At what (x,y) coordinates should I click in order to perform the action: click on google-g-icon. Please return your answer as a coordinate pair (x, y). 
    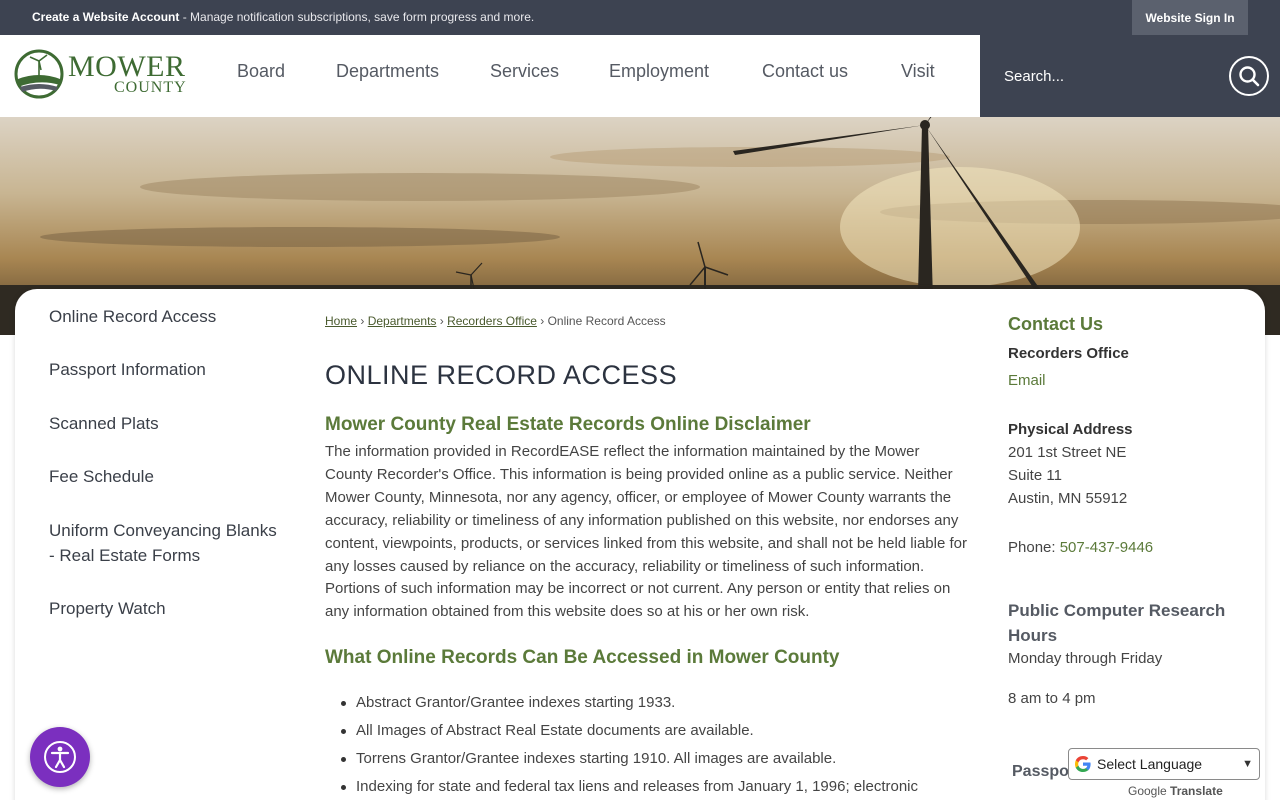
    Looking at the image, I should click on (1083, 764).